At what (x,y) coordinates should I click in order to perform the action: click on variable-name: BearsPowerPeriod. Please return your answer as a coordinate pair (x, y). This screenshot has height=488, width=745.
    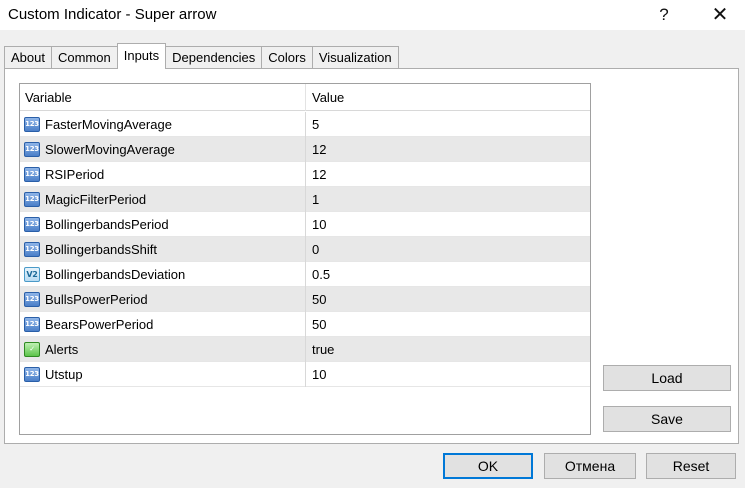
    Looking at the image, I should click on (99, 324).